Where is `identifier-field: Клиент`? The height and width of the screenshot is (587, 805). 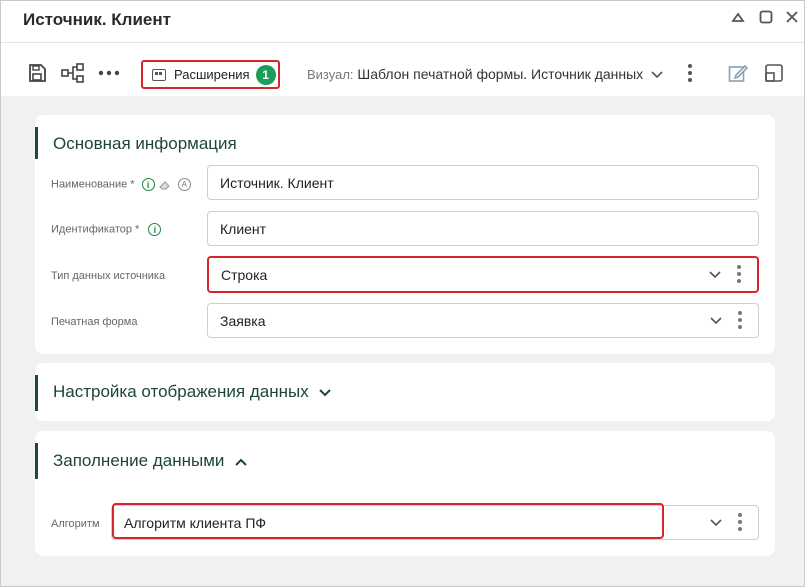
identifier-field: Клиент is located at coordinates (483, 228).